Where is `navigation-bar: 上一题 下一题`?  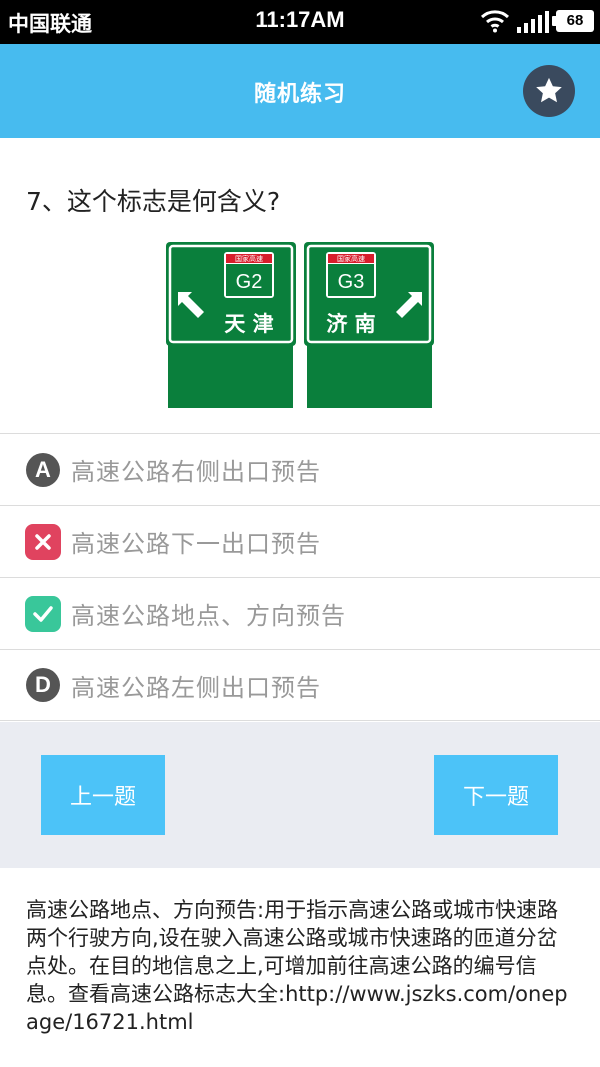 navigation-bar: 上一题 下一题 is located at coordinates (300, 795).